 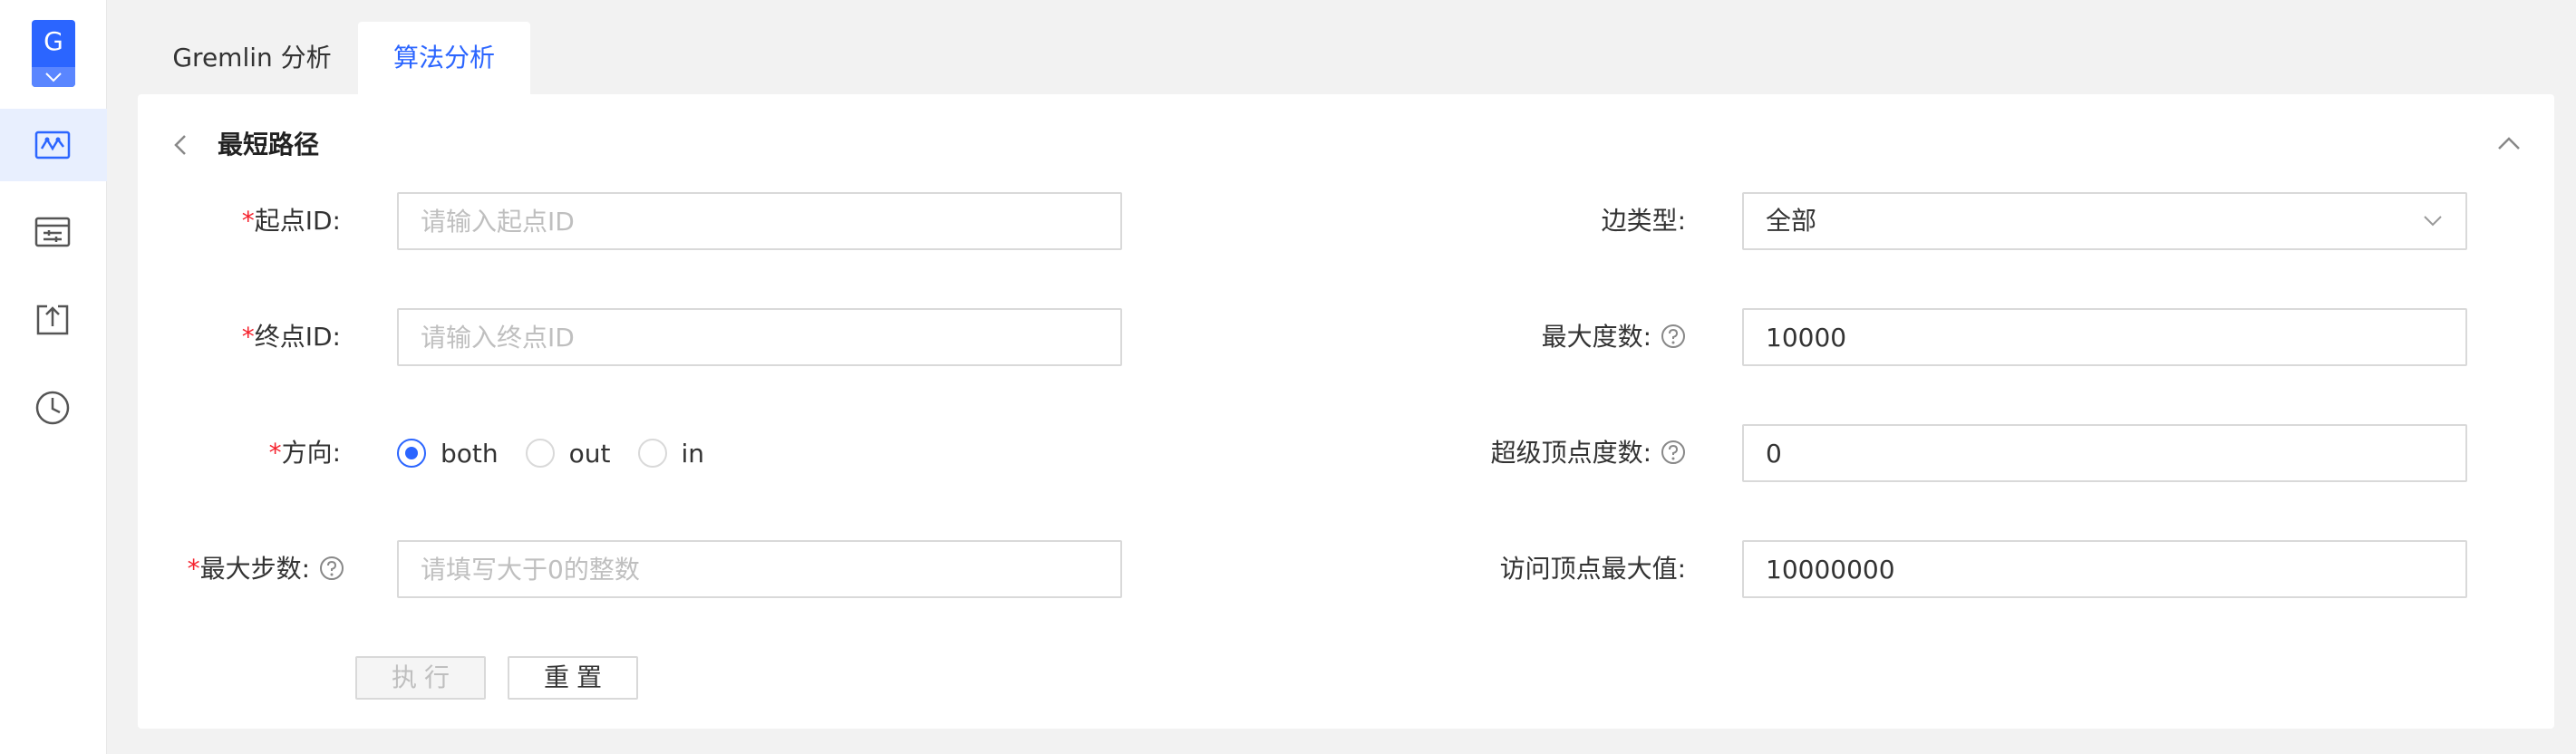 What do you see at coordinates (759, 337) in the screenshot?
I see `target-id-input` at bounding box center [759, 337].